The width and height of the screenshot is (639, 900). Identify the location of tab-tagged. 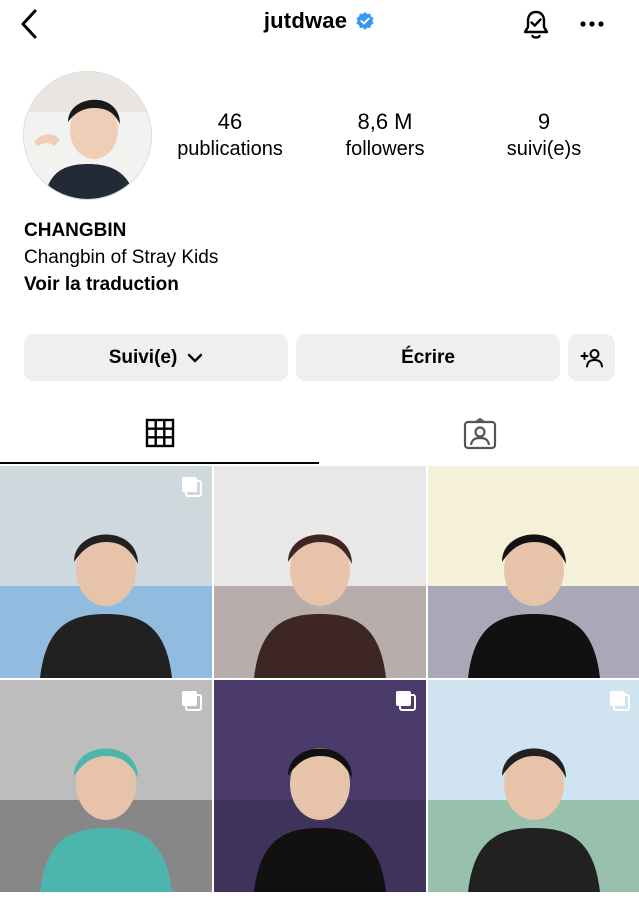
(479, 434).